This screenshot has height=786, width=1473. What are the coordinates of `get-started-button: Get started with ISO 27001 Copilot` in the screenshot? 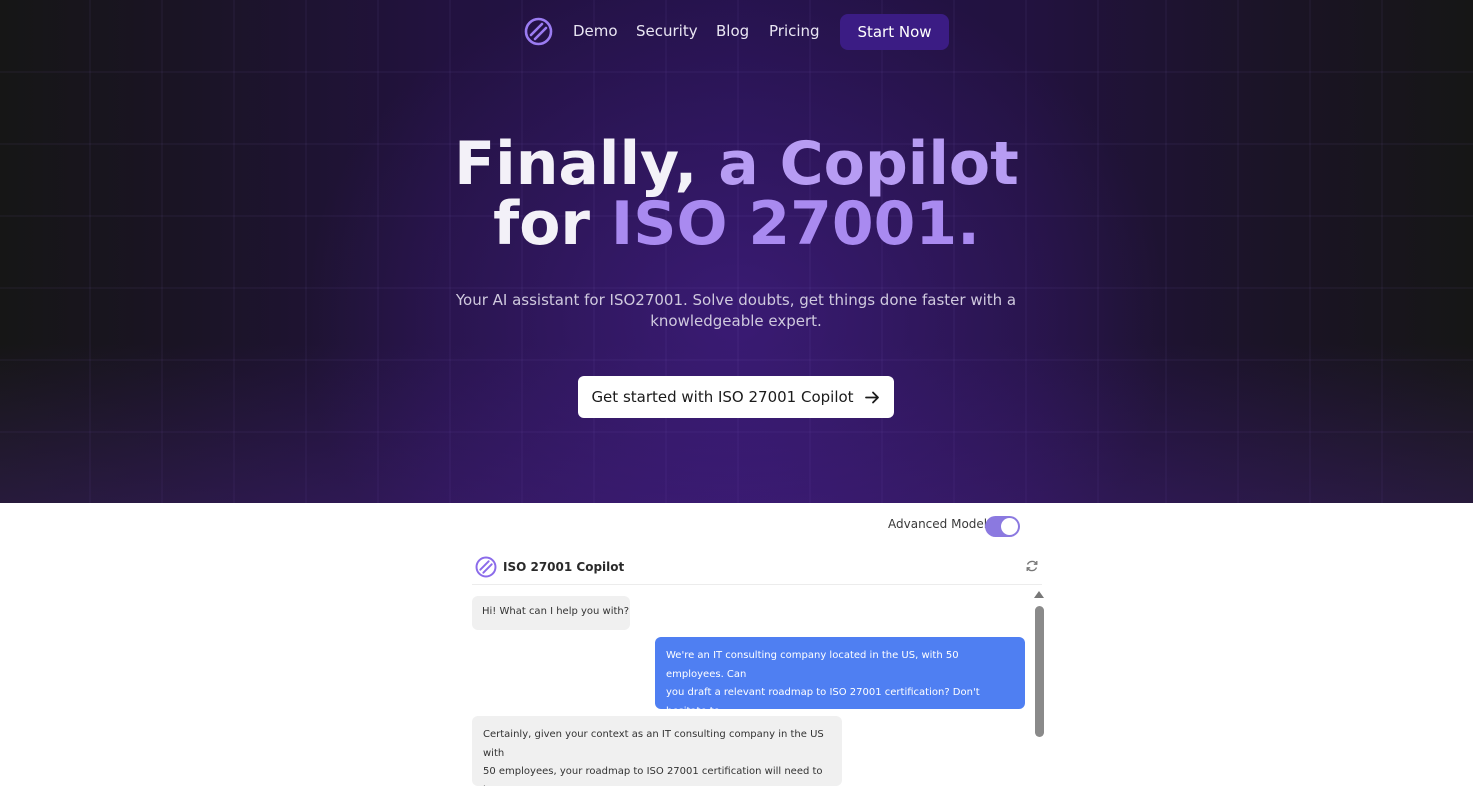 It's located at (736, 397).